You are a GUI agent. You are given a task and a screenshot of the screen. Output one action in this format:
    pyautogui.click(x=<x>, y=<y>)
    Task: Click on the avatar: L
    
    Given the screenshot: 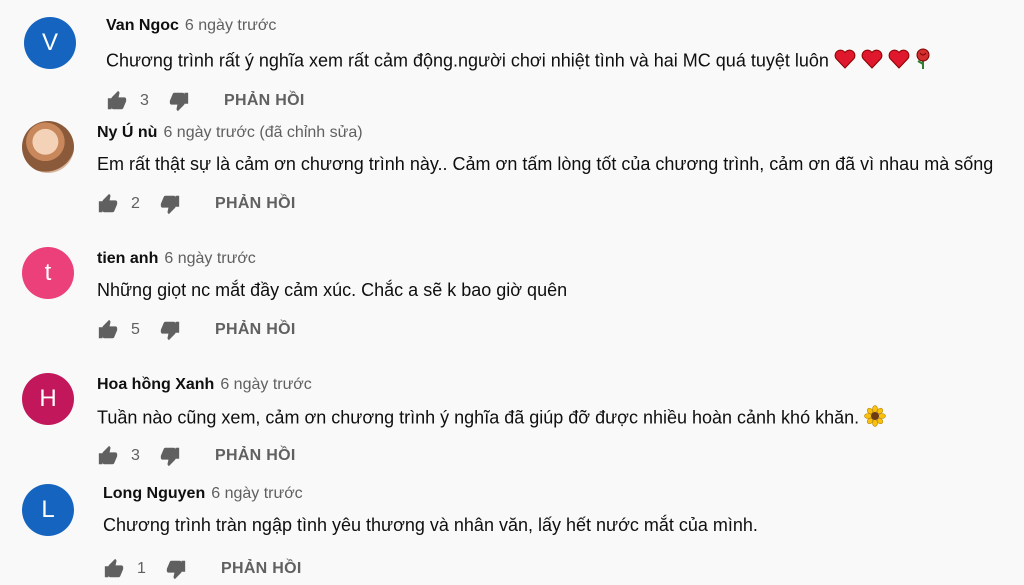 What is the action you would take?
    pyautogui.click(x=48, y=510)
    